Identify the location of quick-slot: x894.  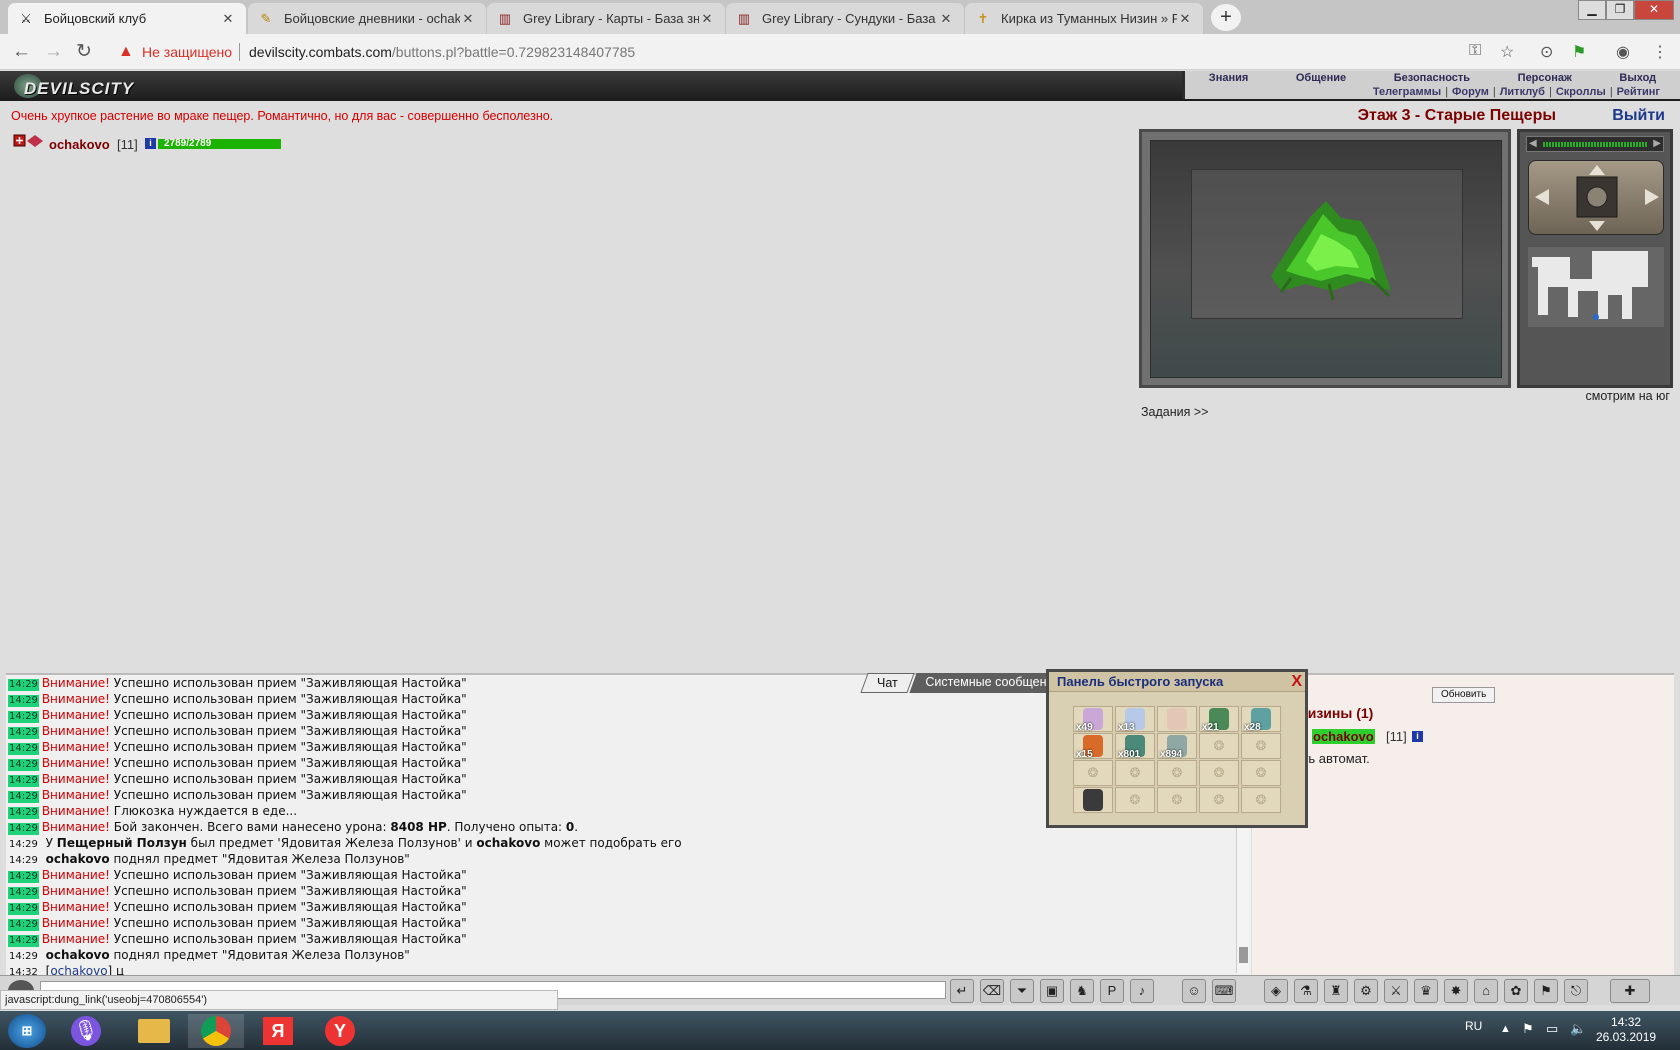
(1177, 746).